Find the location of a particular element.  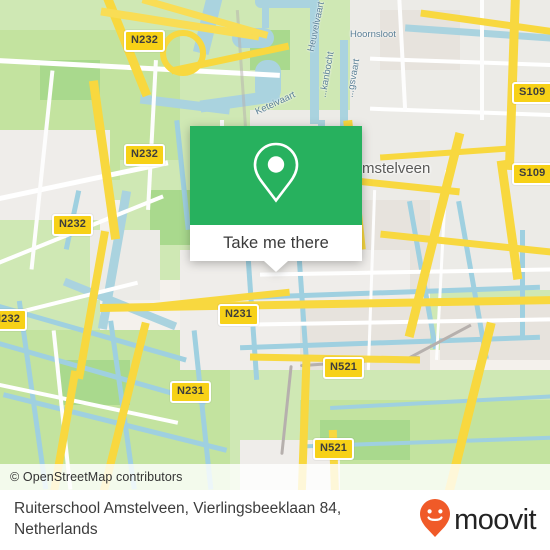

destination-callout-card: Take me there is located at coordinates (276, 199).